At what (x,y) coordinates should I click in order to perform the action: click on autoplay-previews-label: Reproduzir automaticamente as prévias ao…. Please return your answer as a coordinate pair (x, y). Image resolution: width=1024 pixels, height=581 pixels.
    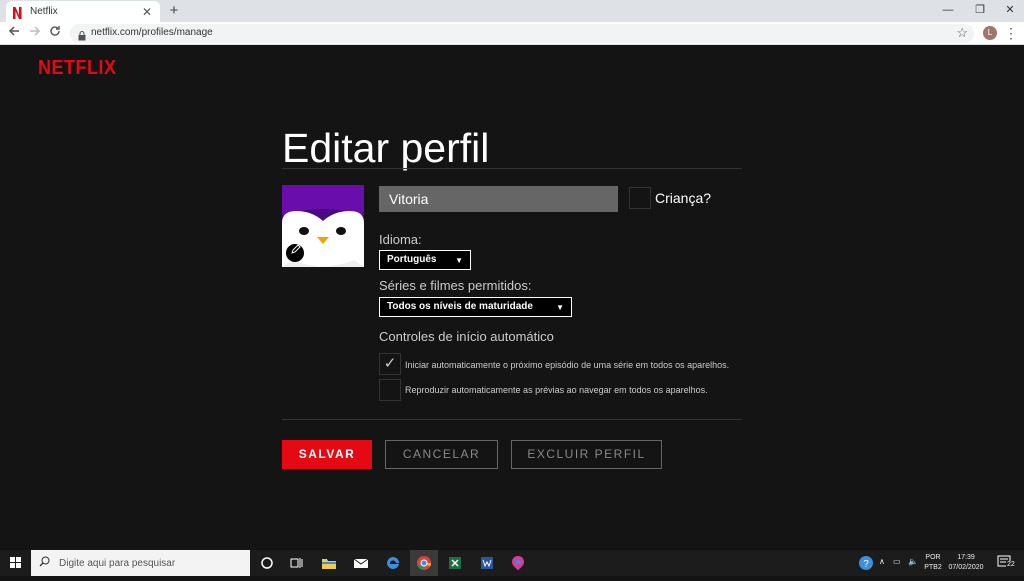
    Looking at the image, I should click on (556, 390).